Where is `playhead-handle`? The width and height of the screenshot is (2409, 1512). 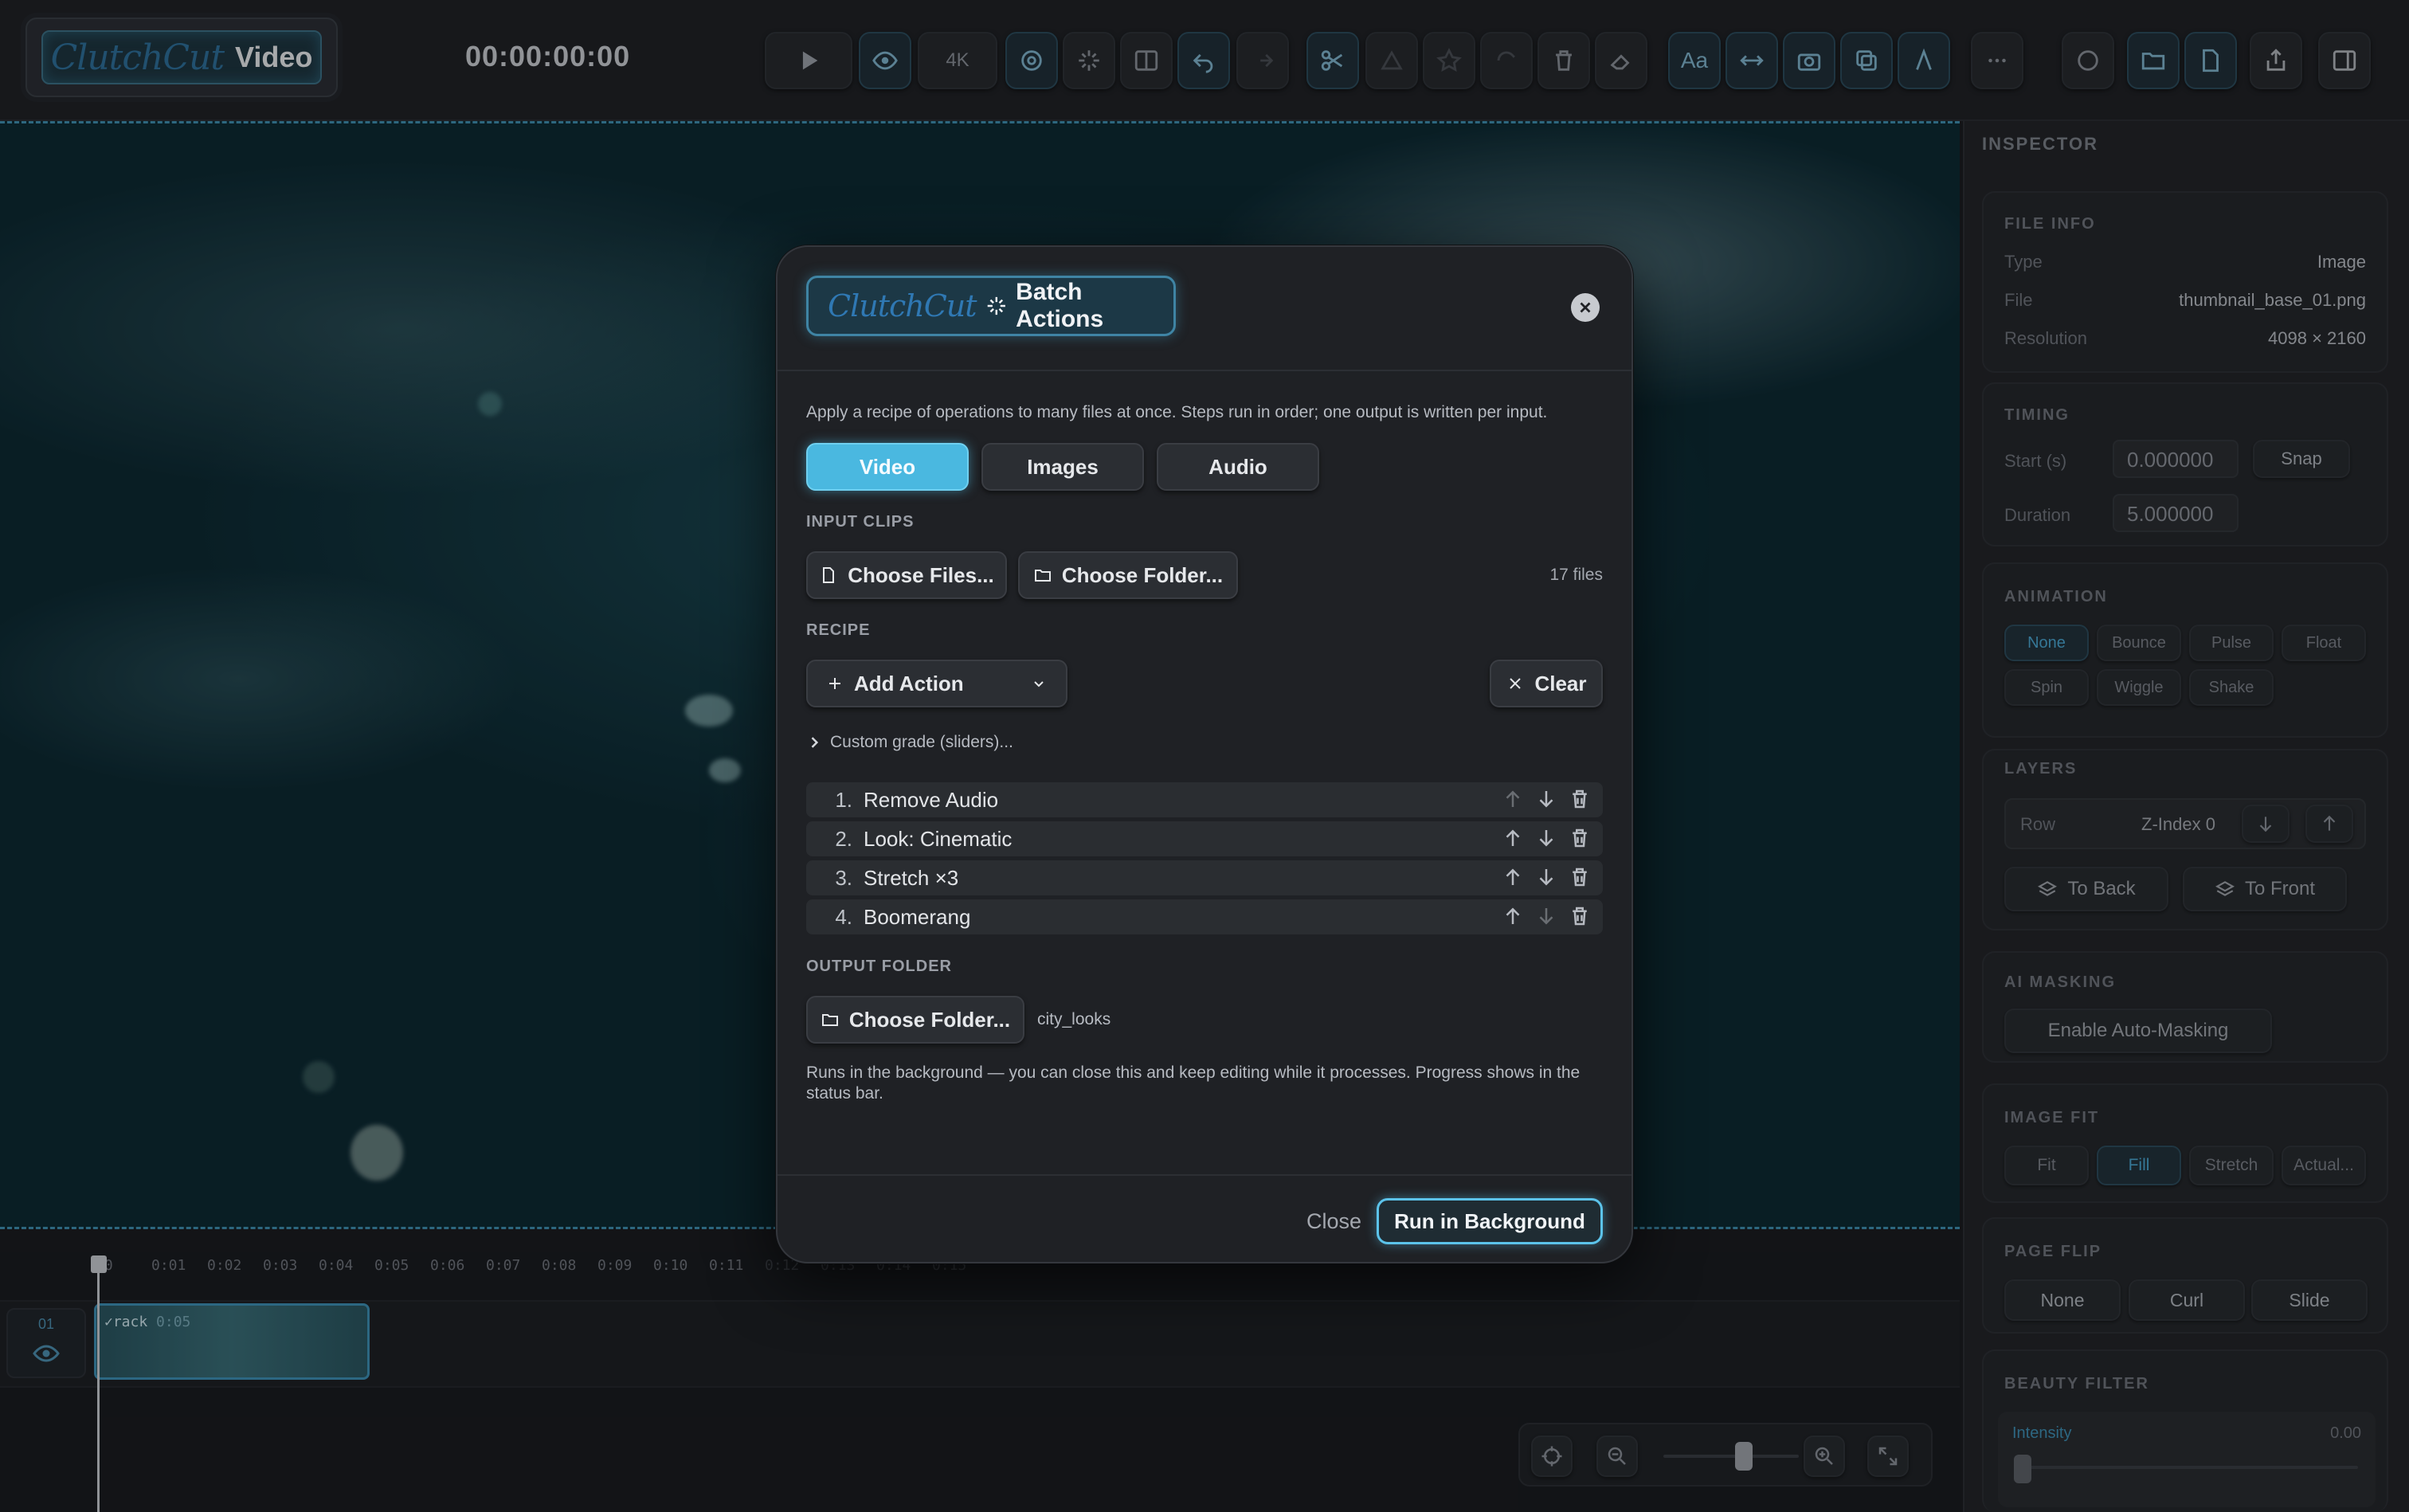
playhead-handle is located at coordinates (99, 1264).